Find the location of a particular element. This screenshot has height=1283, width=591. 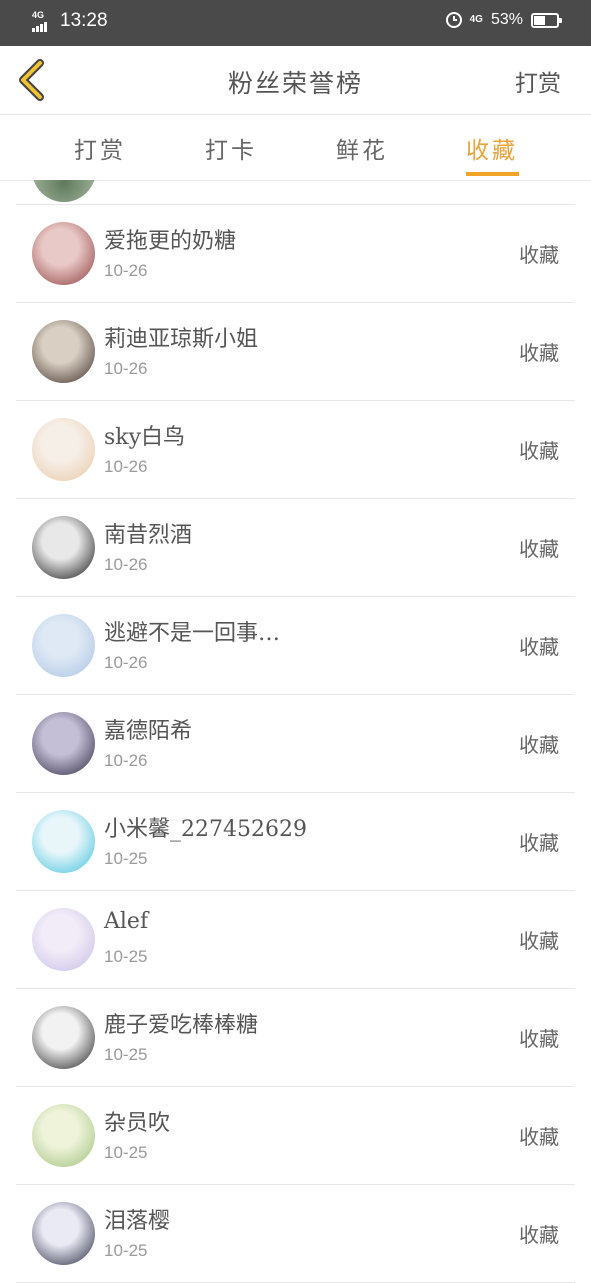

user-name: 泪落樱 is located at coordinates (137, 1221).